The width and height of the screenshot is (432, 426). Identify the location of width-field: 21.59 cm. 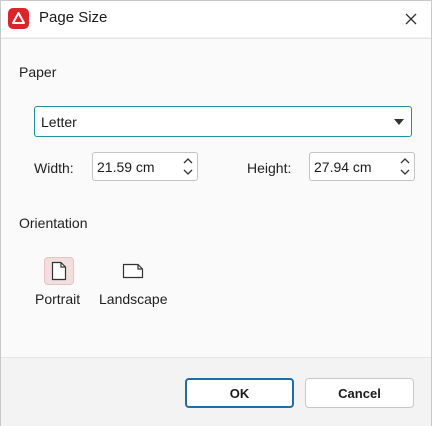
(145, 166).